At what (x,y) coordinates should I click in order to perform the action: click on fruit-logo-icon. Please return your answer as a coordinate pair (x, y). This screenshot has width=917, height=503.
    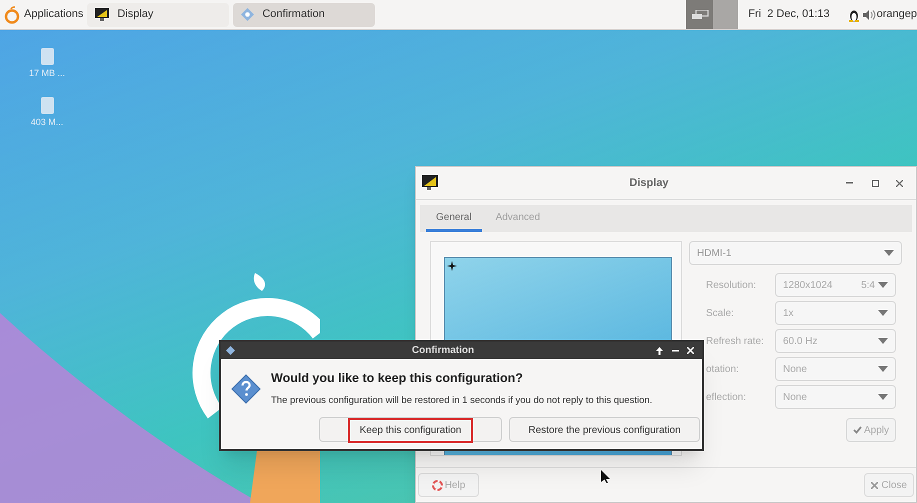
    Looking at the image, I should click on (12, 15).